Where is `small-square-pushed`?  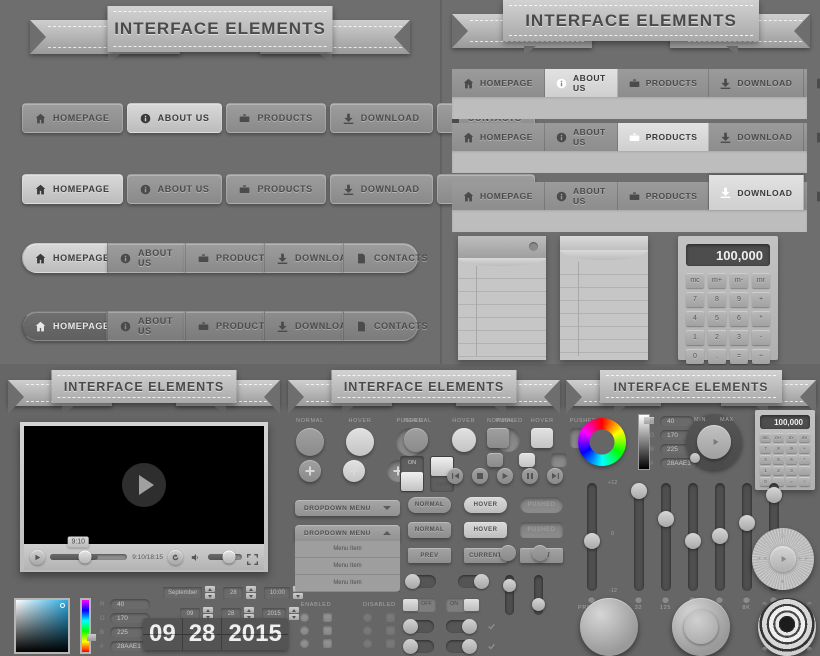 small-square-pushed is located at coordinates (559, 460).